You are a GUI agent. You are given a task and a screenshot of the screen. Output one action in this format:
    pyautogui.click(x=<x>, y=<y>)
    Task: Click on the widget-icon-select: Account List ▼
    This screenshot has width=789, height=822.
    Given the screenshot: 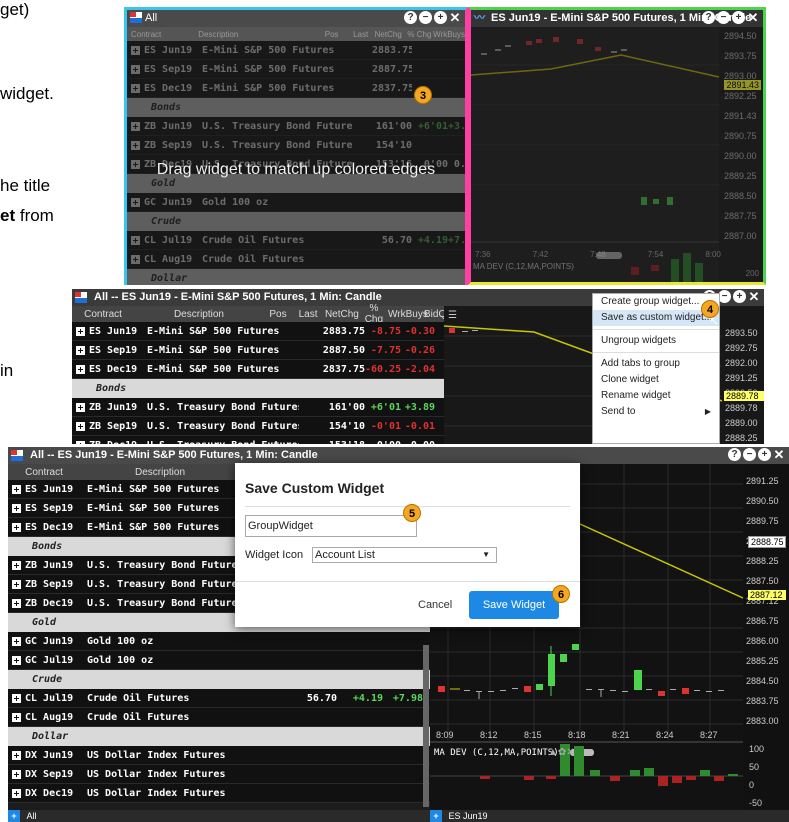 What is the action you would take?
    pyautogui.click(x=404, y=555)
    